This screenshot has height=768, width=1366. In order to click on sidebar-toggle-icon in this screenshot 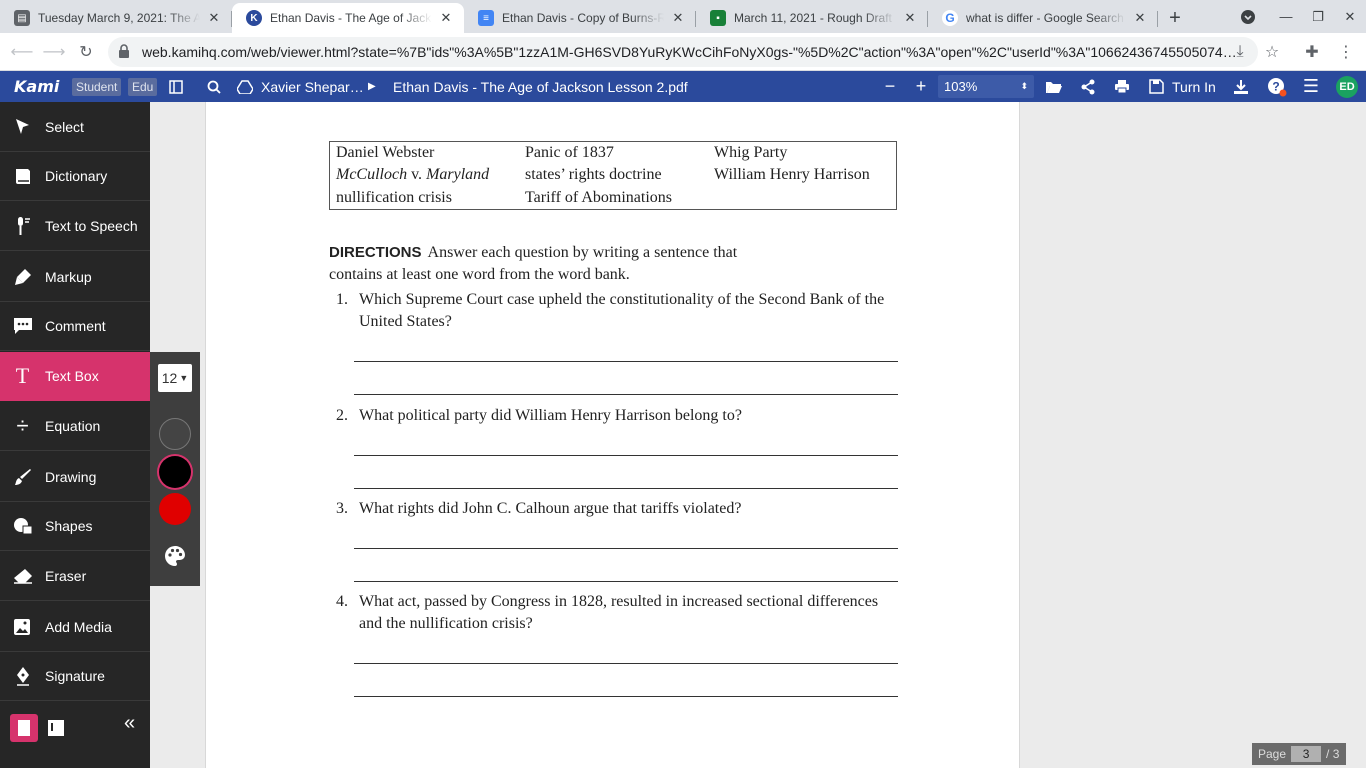, I will do `click(176, 86)`.